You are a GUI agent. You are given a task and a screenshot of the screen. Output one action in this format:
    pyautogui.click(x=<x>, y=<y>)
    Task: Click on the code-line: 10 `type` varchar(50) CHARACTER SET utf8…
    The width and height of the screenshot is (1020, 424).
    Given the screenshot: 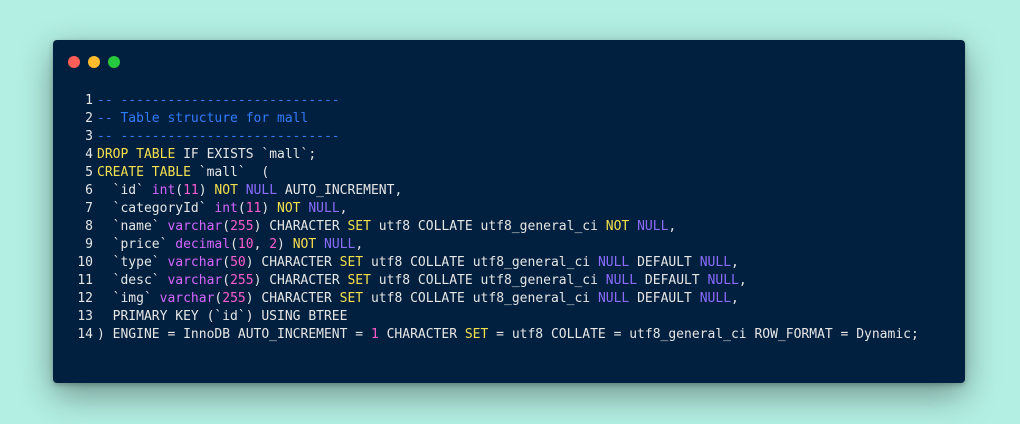 What is the action you would take?
    pyautogui.click(x=515, y=263)
    